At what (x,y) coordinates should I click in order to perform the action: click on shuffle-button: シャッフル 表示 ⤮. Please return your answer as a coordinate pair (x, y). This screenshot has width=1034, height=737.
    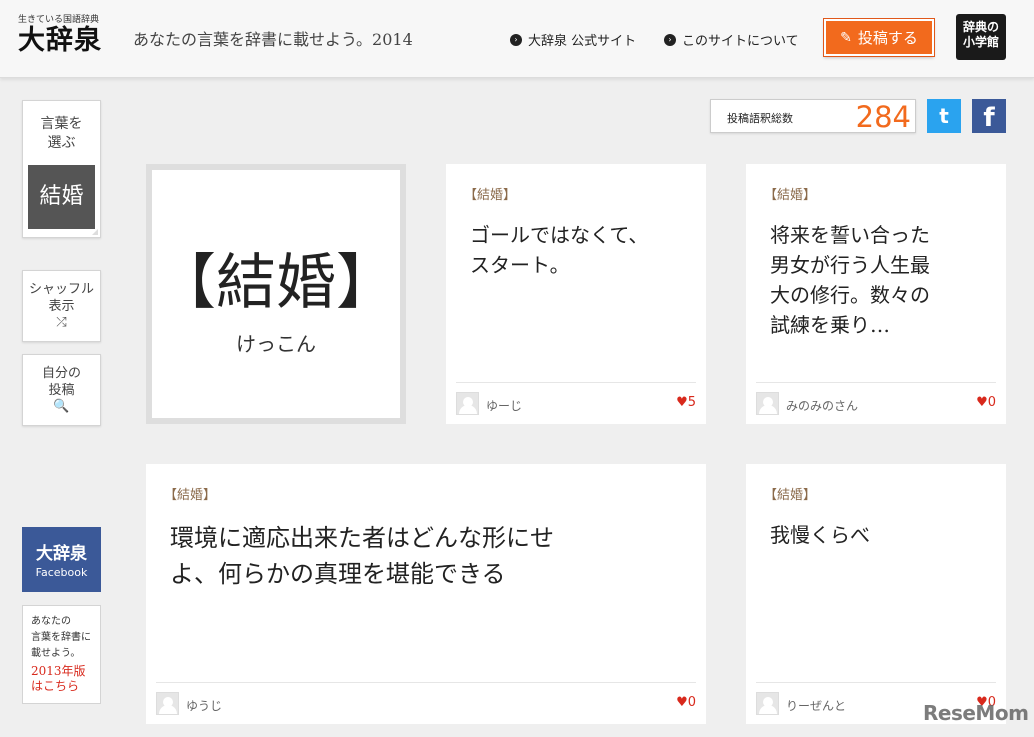
    Looking at the image, I should click on (61, 306).